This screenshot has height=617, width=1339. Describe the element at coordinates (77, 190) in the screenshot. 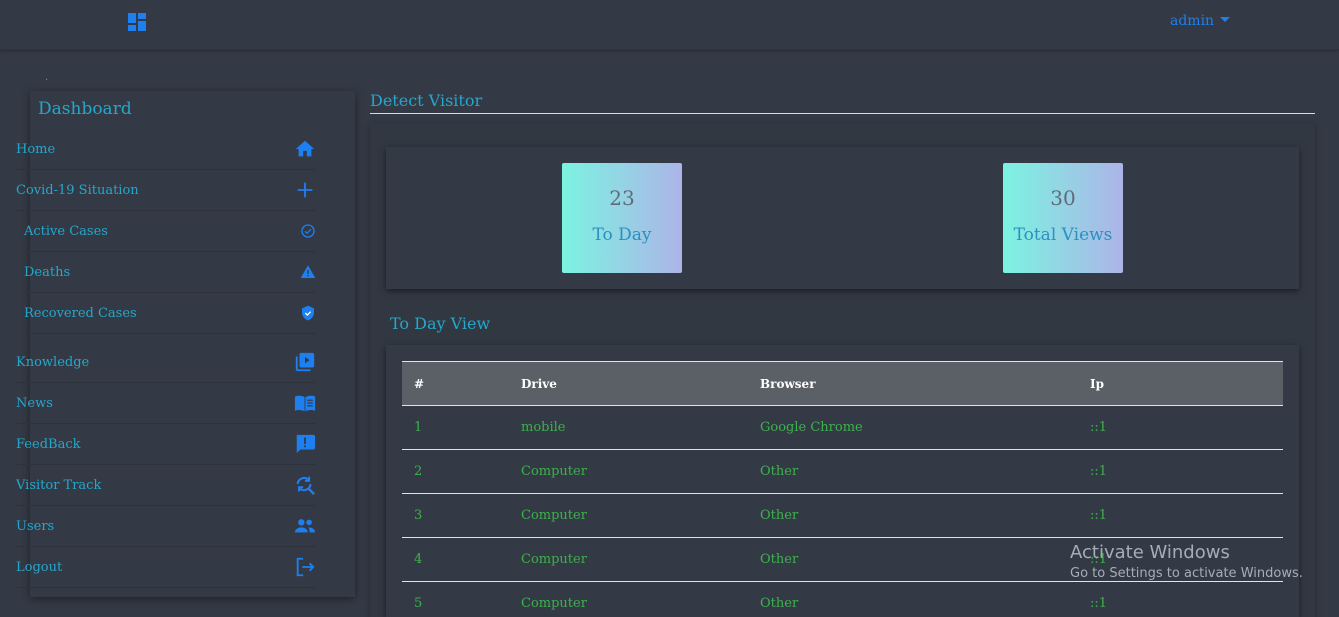

I see `sidebar-item-label: Covid-19 Situation` at that location.